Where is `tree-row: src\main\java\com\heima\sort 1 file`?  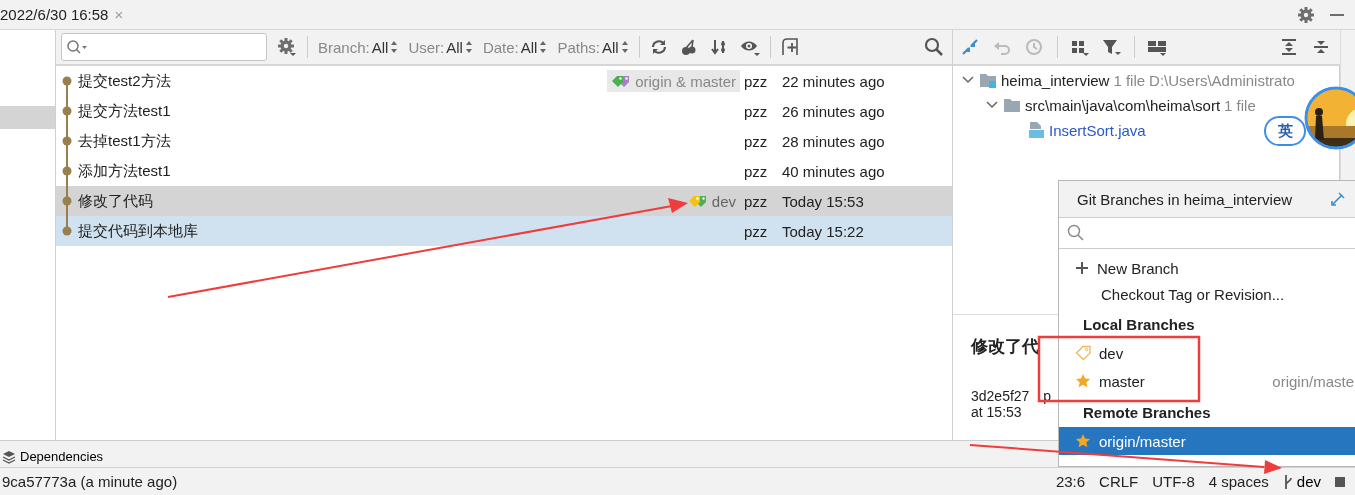
tree-row: src\main\java\com\heima\sort 1 file is located at coordinates (1104, 105).